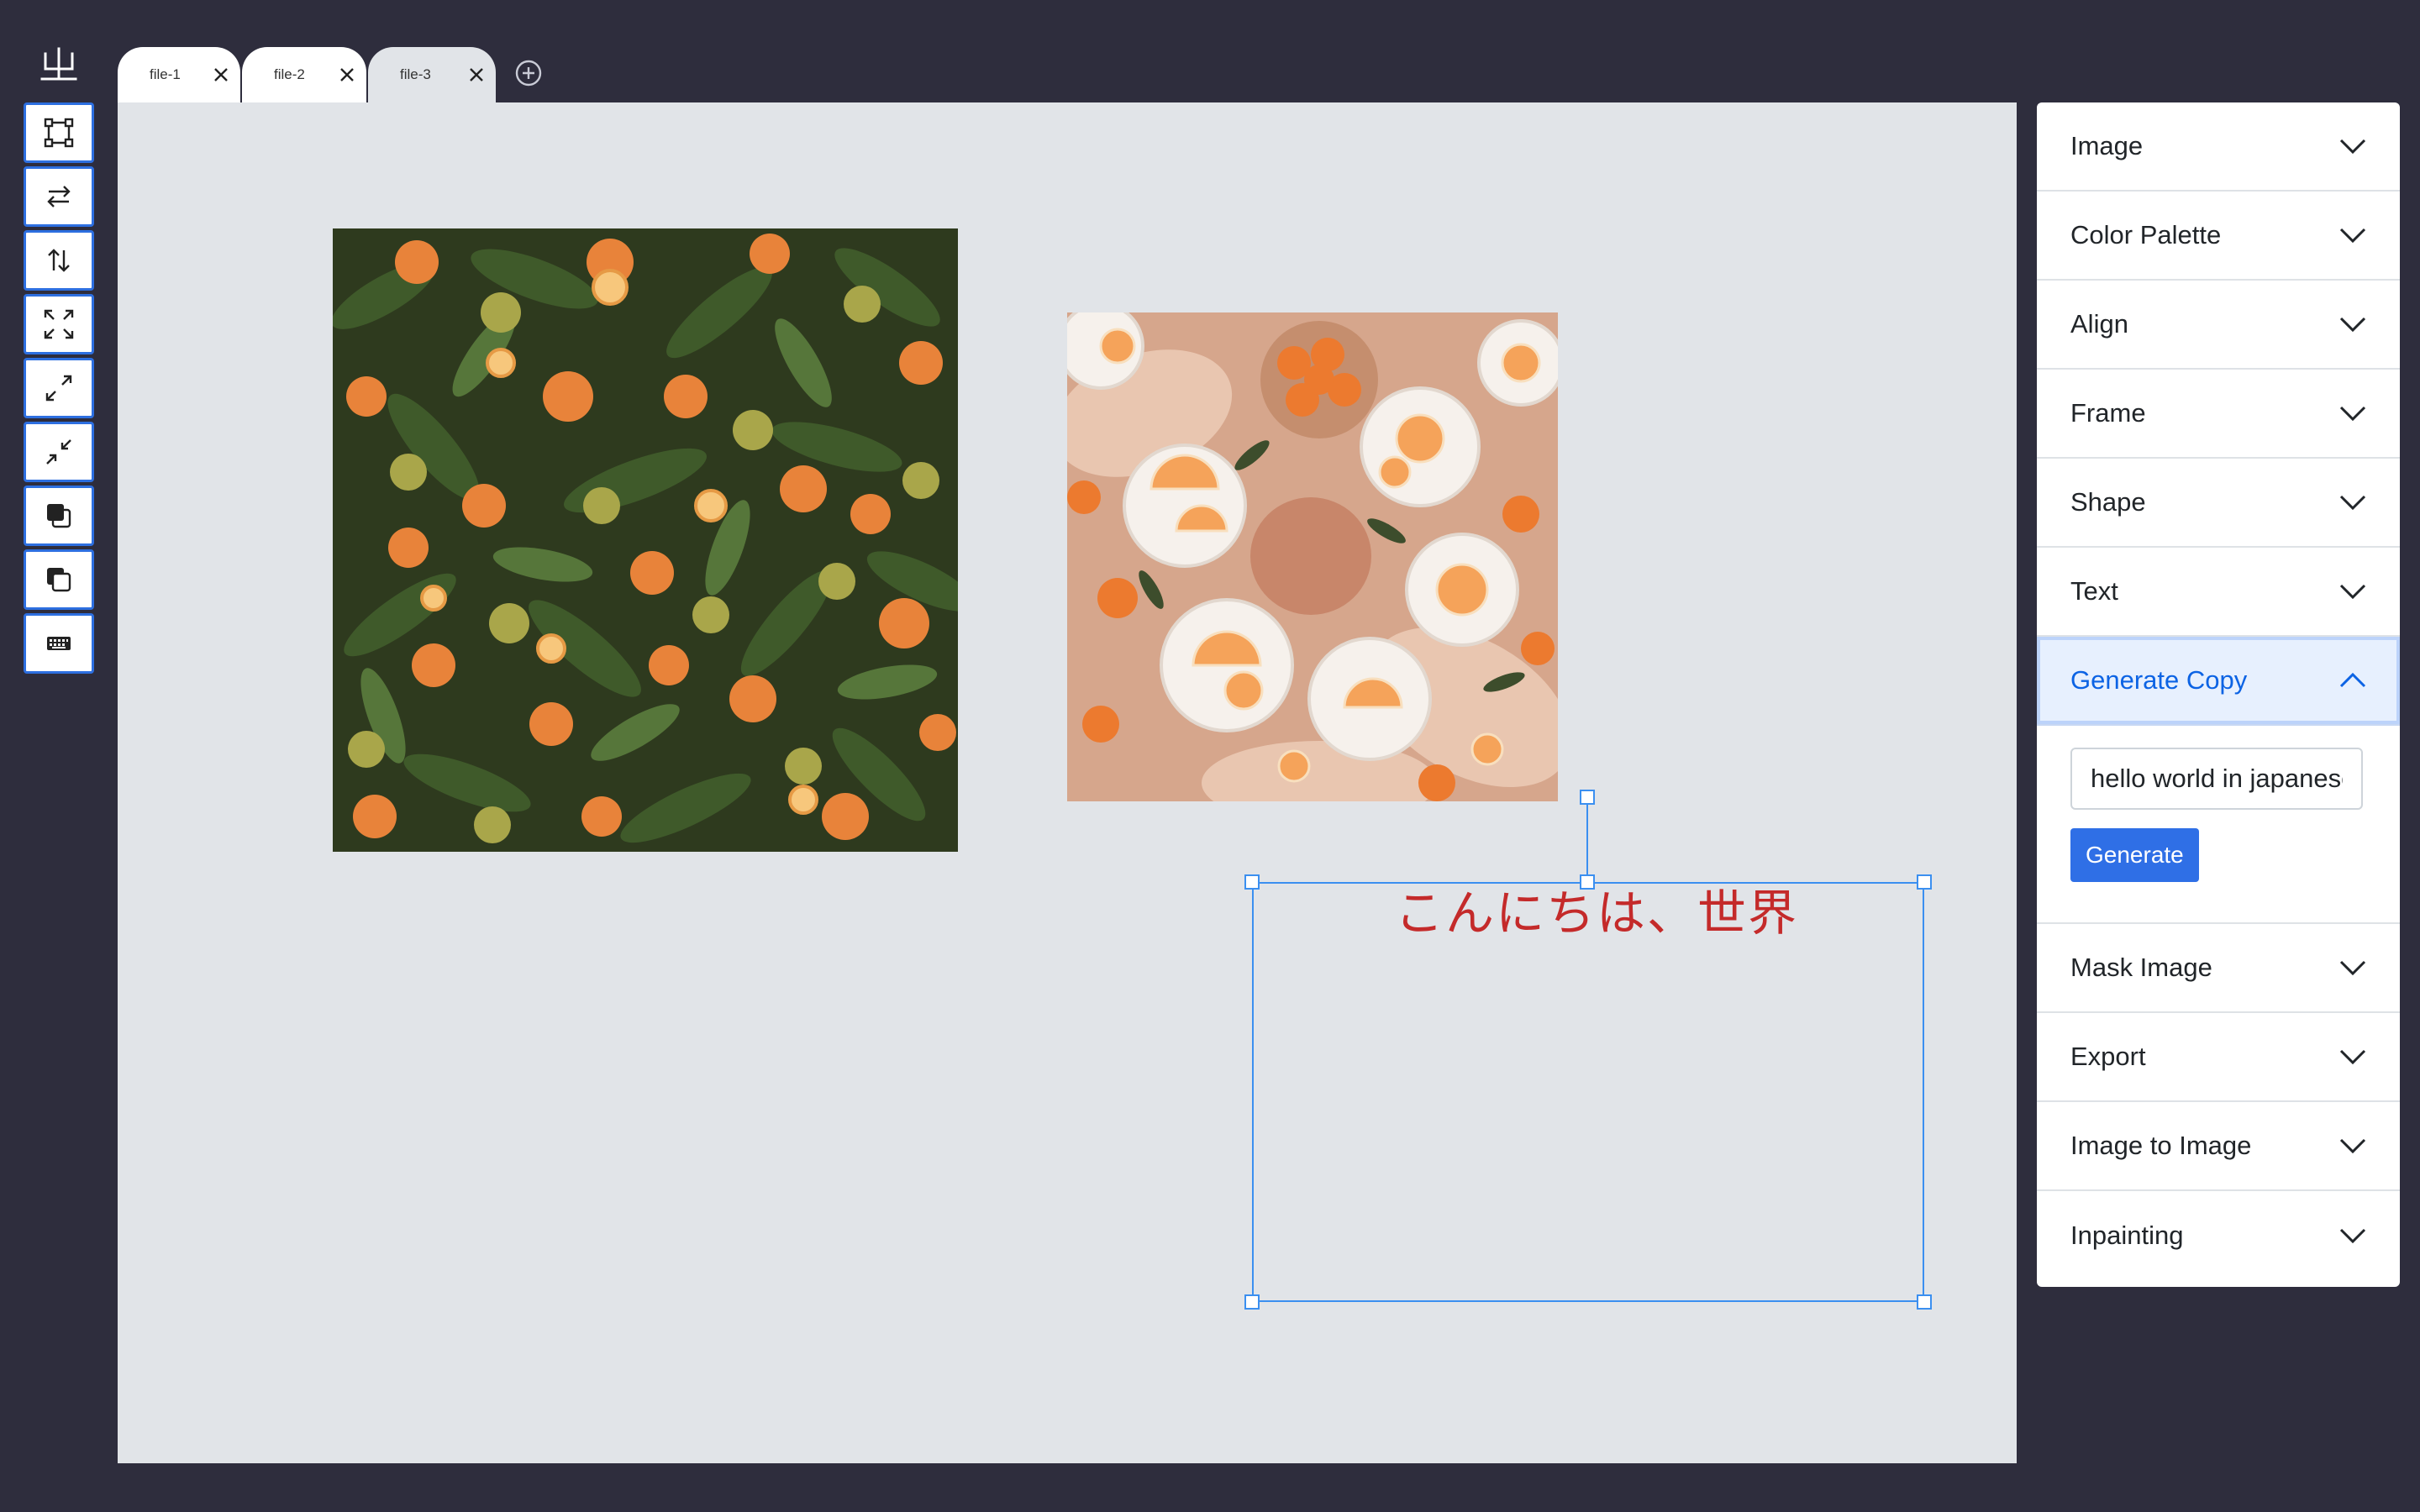  Describe the element at coordinates (2218, 1235) in the screenshot. I see `accordion-inpainting: Inpainting` at that location.